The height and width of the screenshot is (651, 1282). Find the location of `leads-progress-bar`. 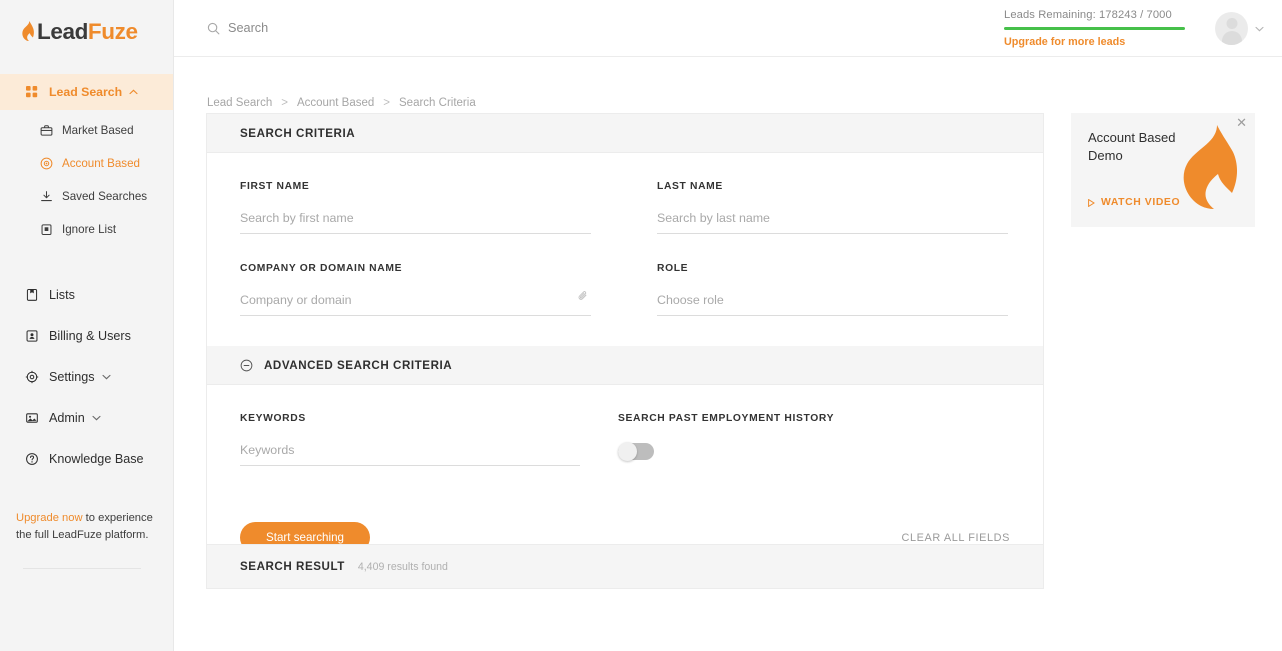

leads-progress-bar is located at coordinates (1094, 28).